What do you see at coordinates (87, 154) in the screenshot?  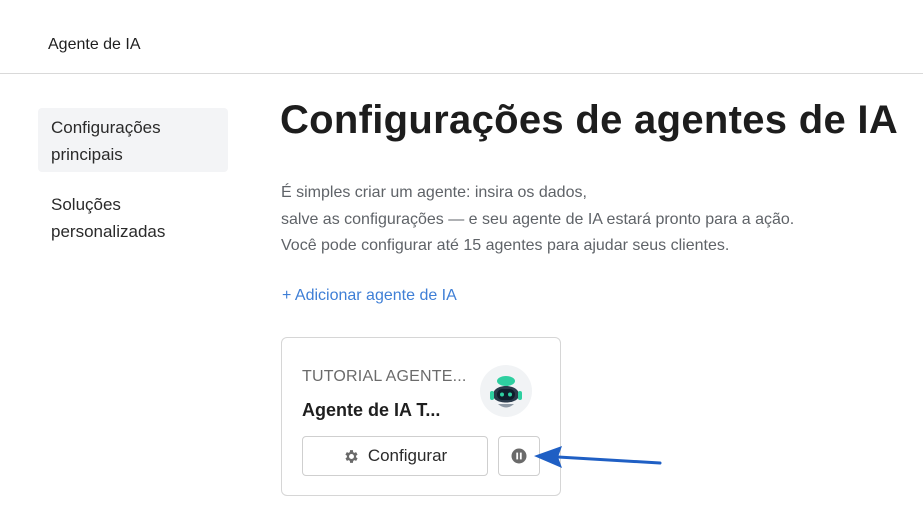 I see `sidebar-item-label-line: principais` at bounding box center [87, 154].